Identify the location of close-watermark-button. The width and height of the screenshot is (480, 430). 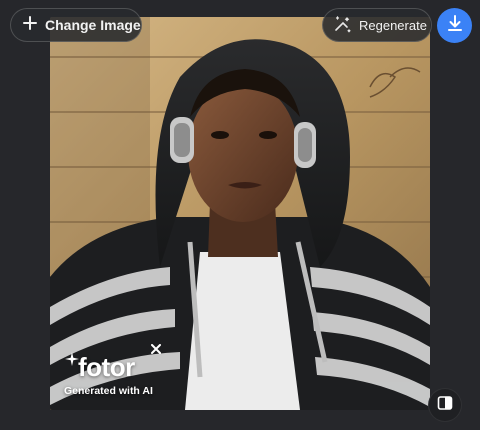
(156, 350).